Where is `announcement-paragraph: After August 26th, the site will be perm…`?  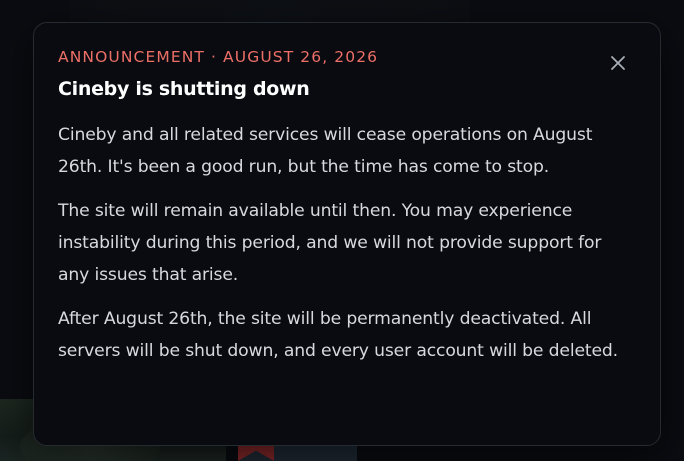
announcement-paragraph: After August 26th, the site will be perm… is located at coordinates (338, 335).